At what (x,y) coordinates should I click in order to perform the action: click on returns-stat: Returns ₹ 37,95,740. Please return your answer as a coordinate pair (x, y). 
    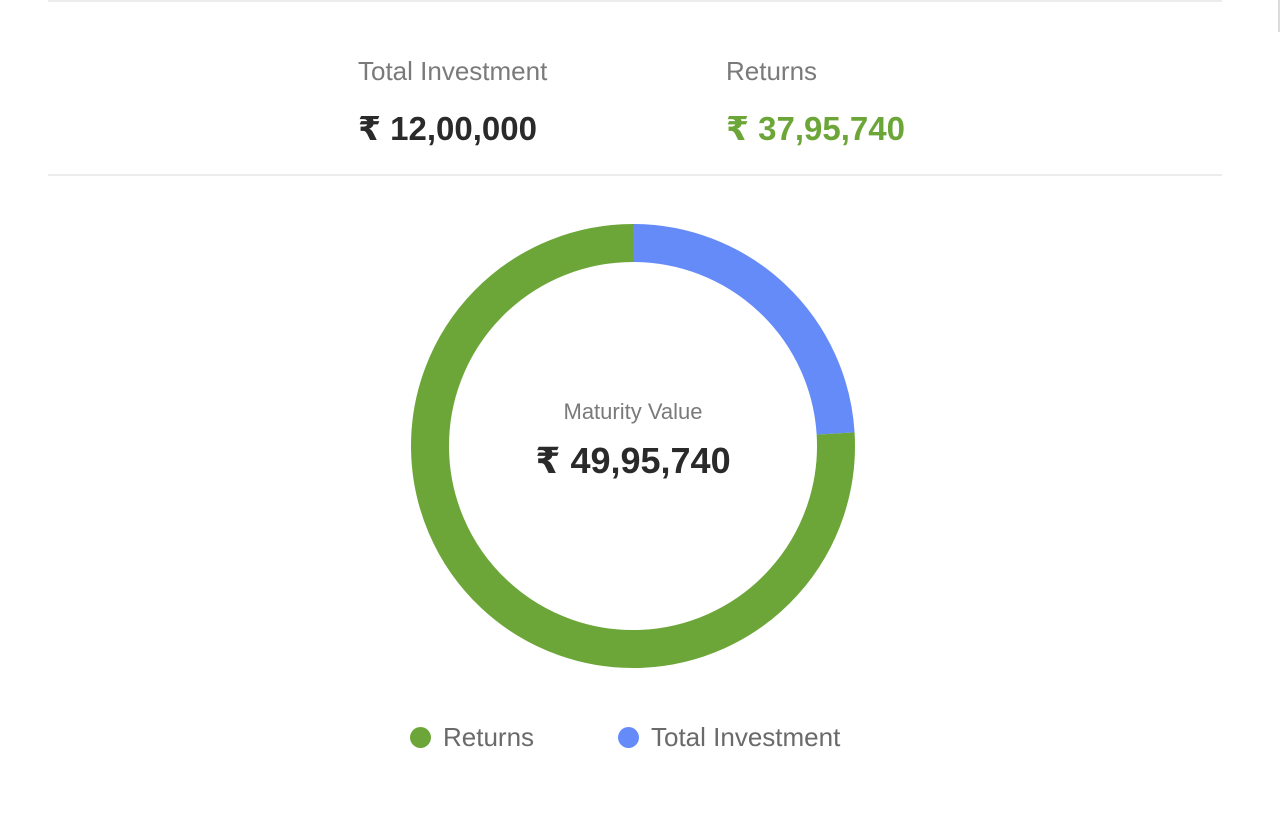
    Looking at the image, I should click on (815, 101).